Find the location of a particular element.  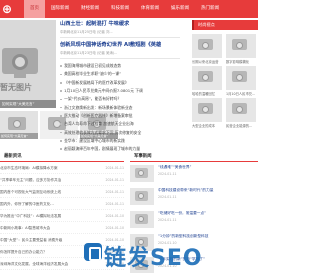

nav-item-sports: 体育新闻 is located at coordinates (150, 9).